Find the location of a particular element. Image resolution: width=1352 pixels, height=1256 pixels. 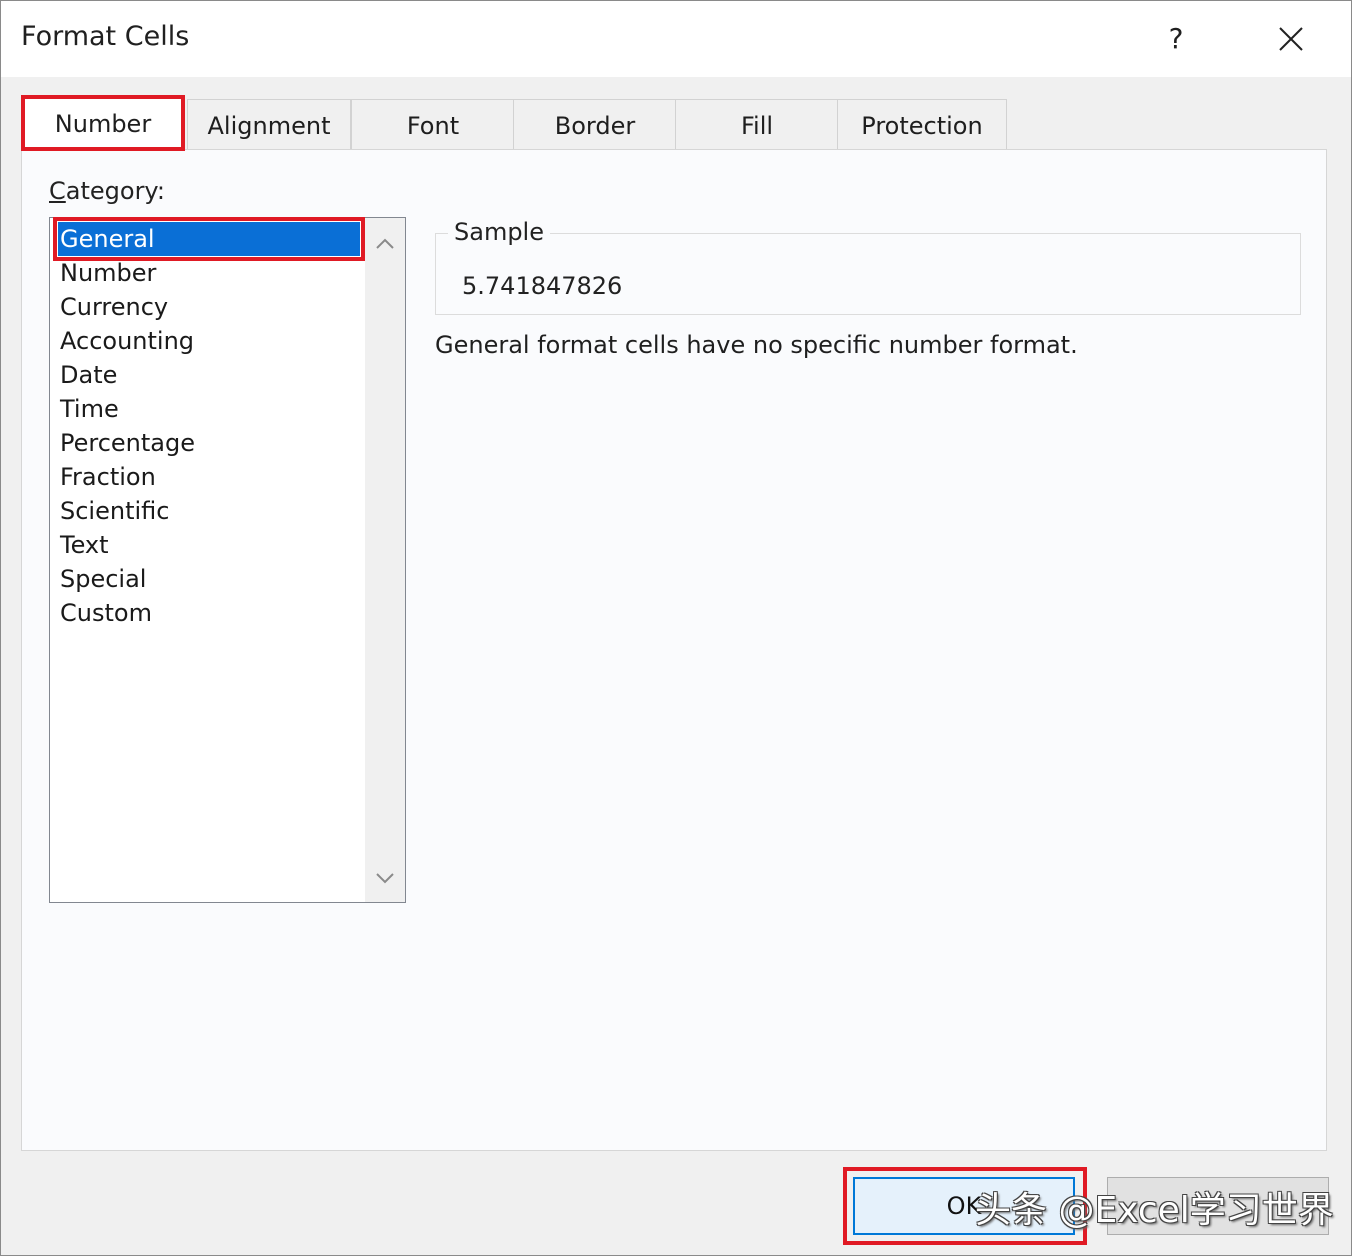

dialog-title: Format Cells is located at coordinates (105, 36).